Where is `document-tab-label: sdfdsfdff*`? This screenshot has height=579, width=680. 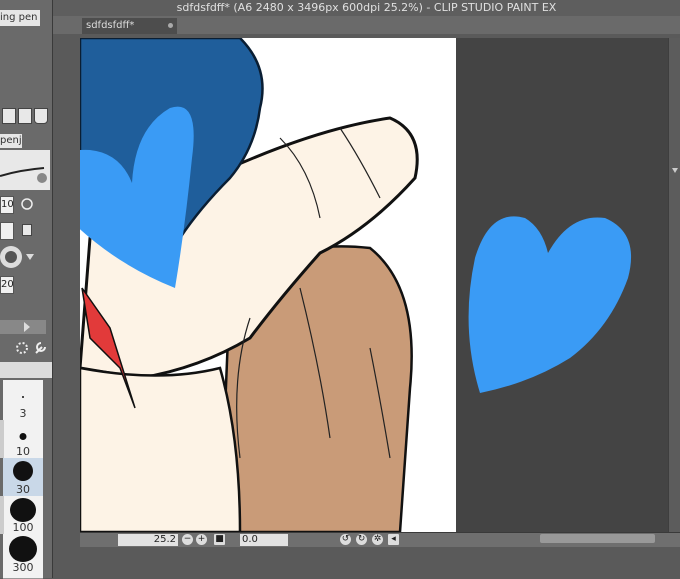 document-tab-label: sdfdsfdff* is located at coordinates (110, 25).